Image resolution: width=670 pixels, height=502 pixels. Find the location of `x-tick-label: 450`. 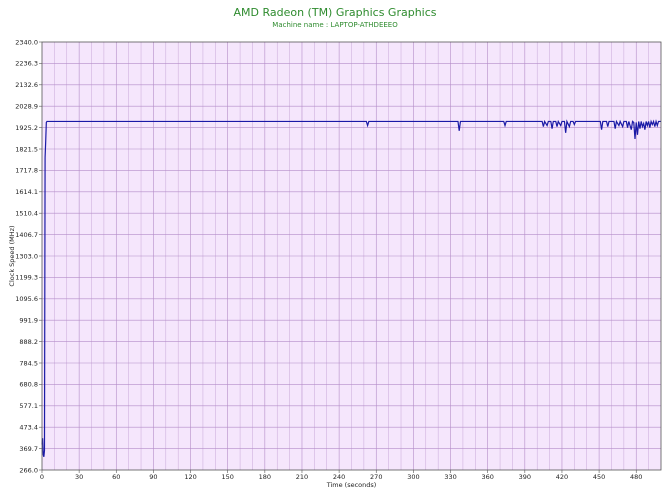

x-tick-label: 450 is located at coordinates (599, 477).